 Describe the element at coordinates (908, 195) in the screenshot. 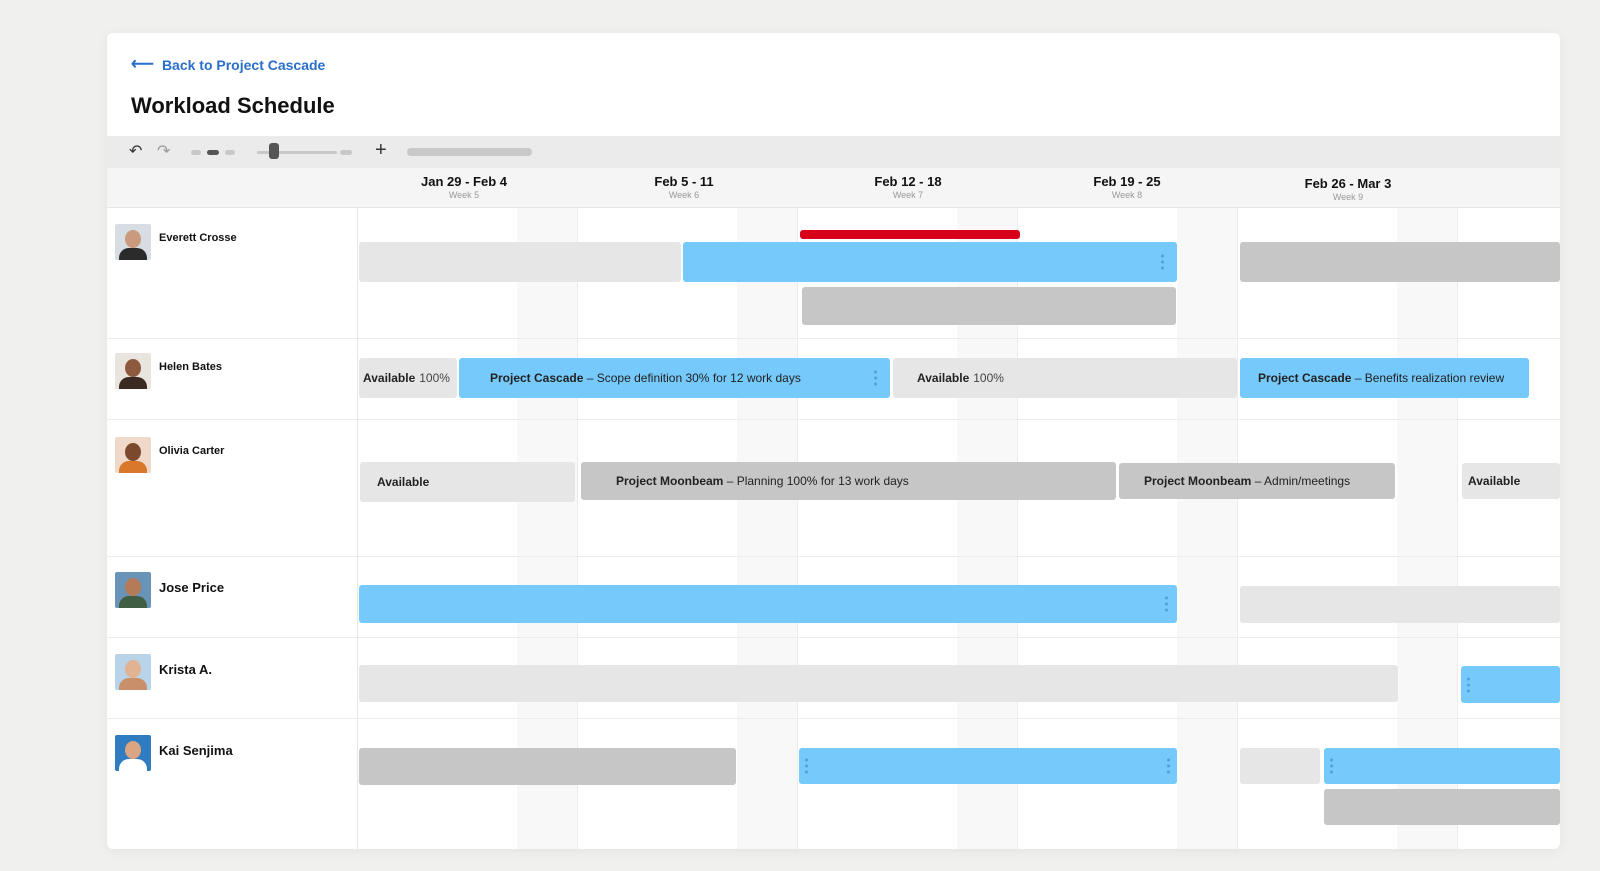

I see `week-number: Week 7` at that location.